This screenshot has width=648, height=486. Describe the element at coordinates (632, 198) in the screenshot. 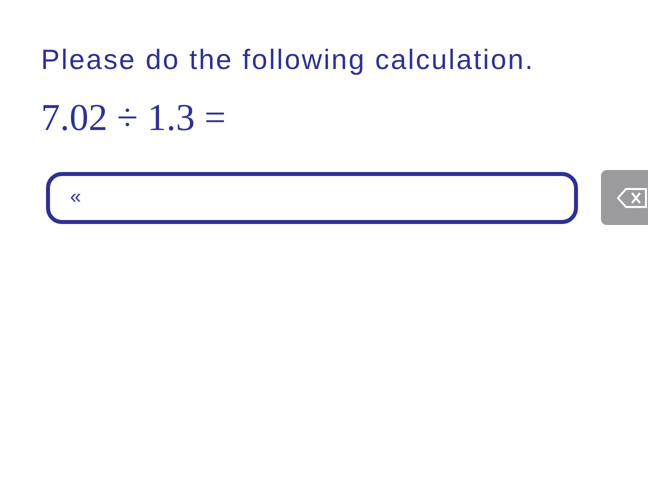

I see `backspace-icon` at that location.